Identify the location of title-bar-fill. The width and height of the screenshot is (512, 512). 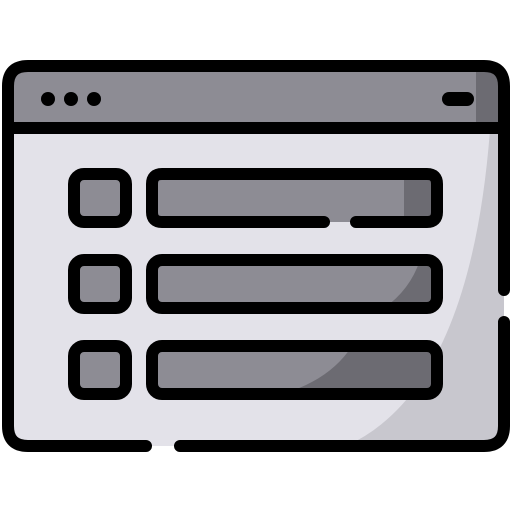
(256, 97).